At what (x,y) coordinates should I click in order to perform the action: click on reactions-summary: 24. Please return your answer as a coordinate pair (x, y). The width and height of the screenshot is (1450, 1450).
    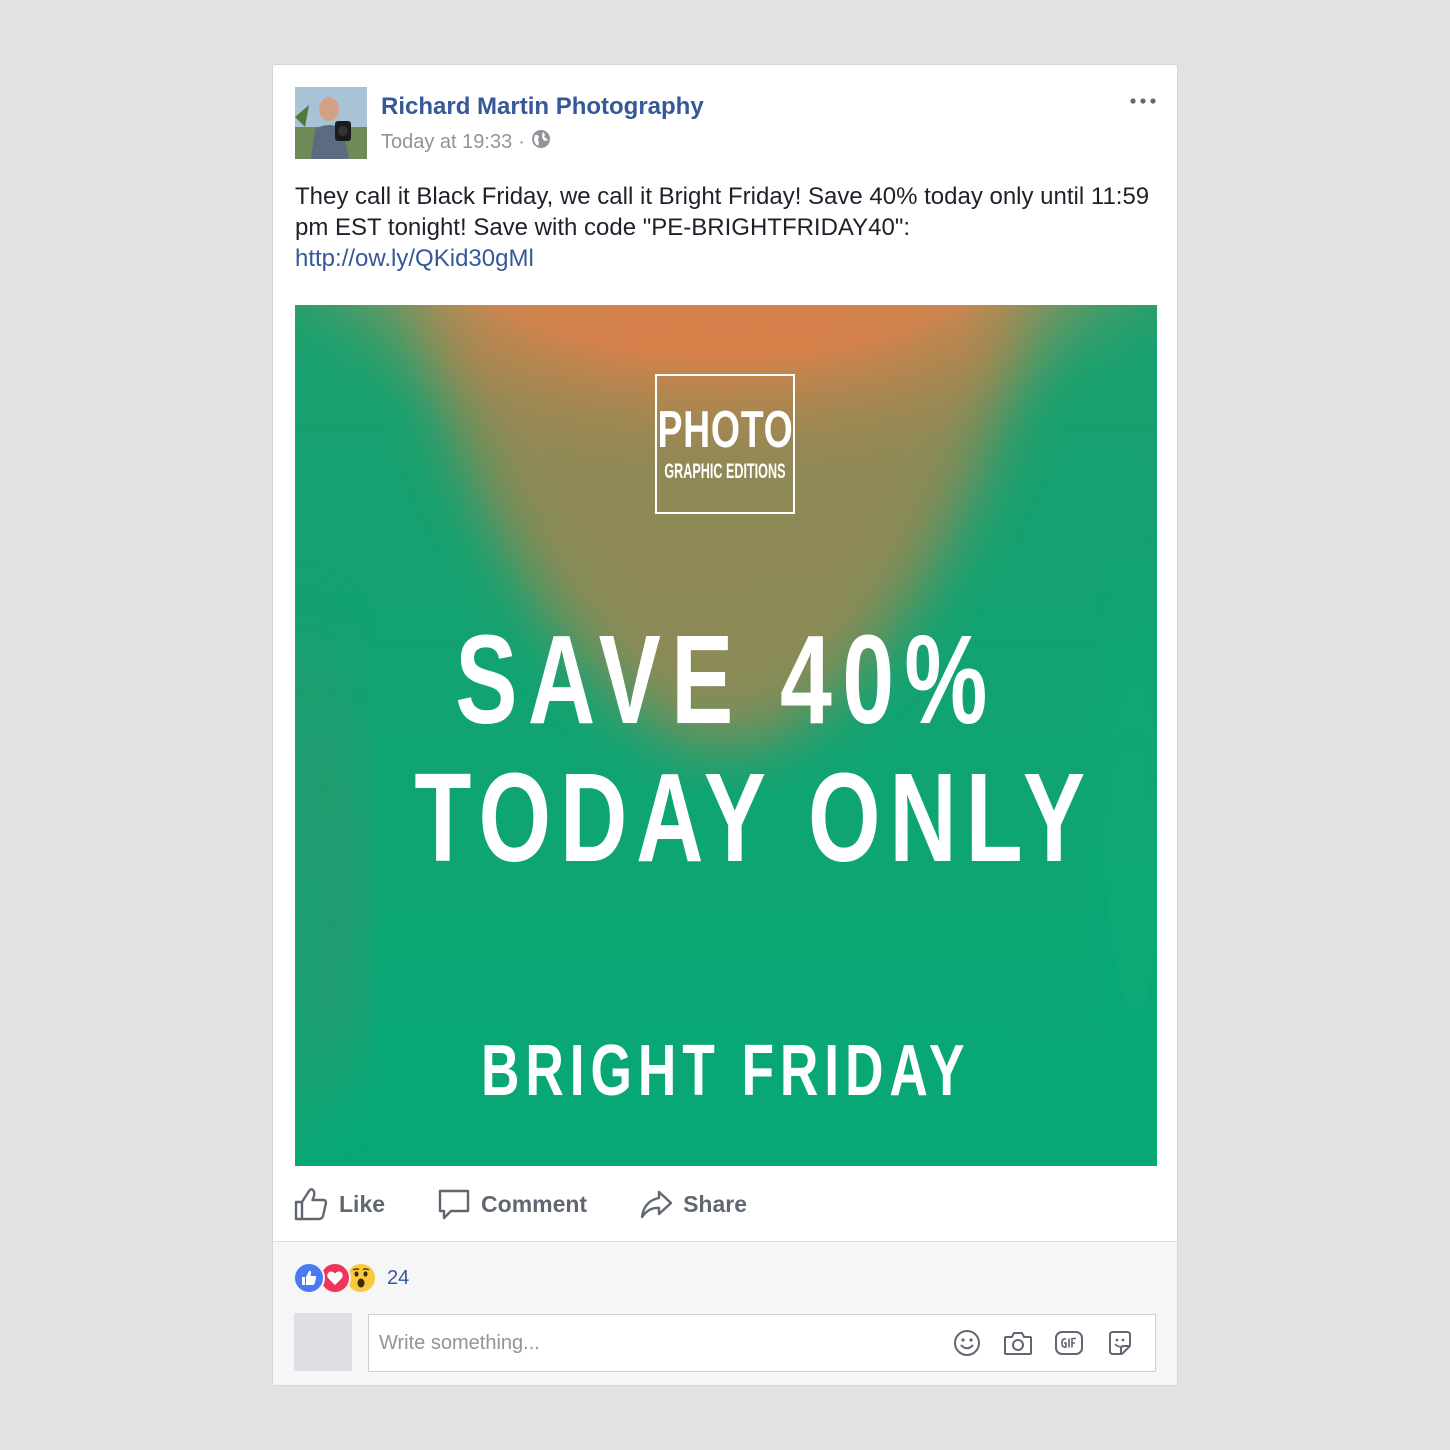
    Looking at the image, I should click on (351, 1278).